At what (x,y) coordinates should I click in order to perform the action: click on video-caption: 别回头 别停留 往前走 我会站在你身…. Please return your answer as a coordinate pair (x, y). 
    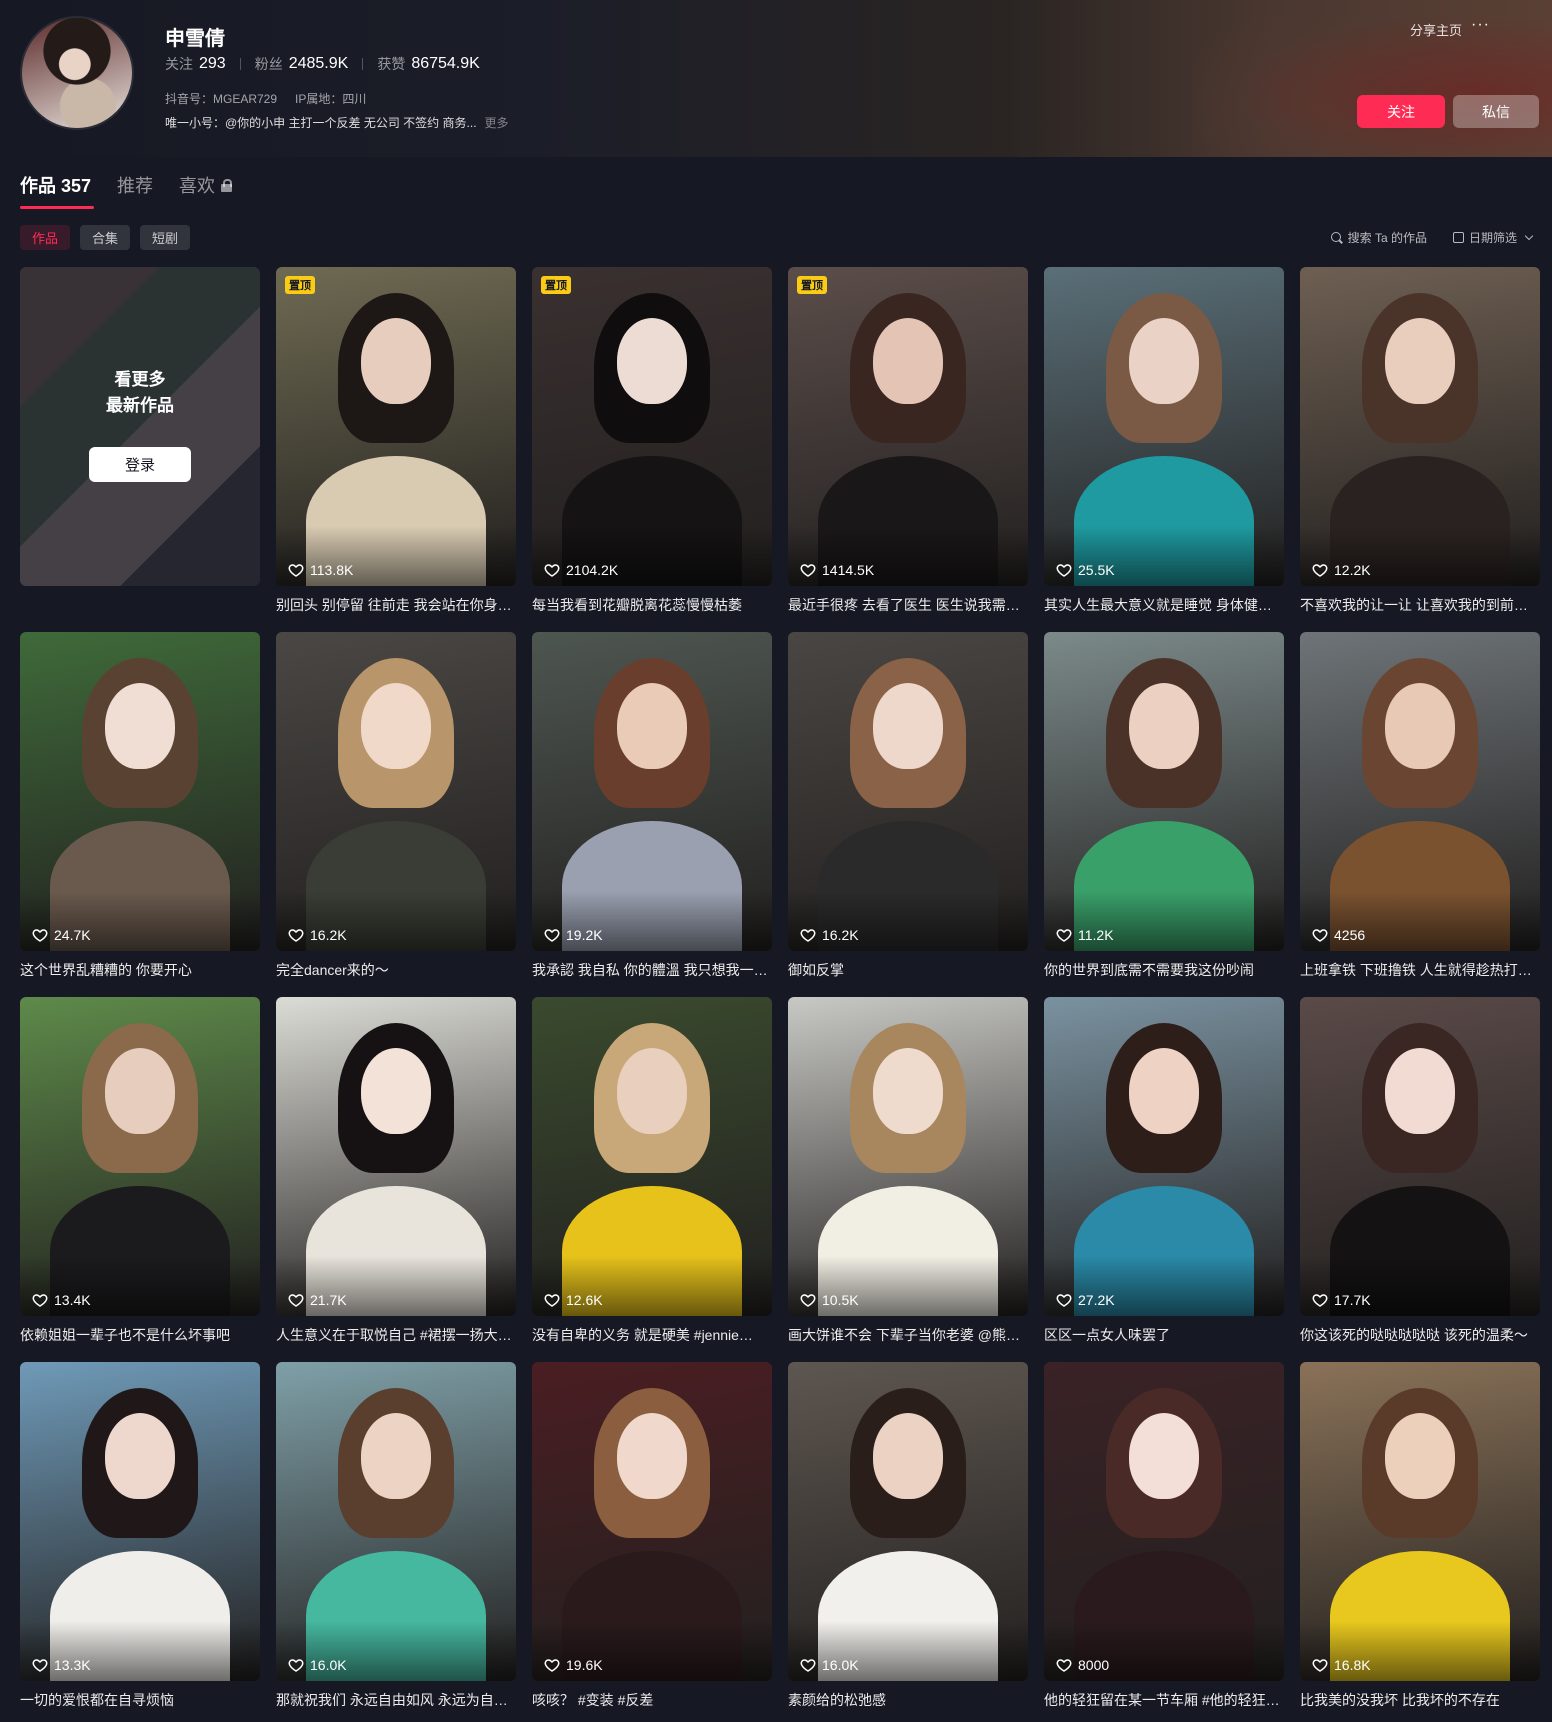
    Looking at the image, I should click on (396, 605).